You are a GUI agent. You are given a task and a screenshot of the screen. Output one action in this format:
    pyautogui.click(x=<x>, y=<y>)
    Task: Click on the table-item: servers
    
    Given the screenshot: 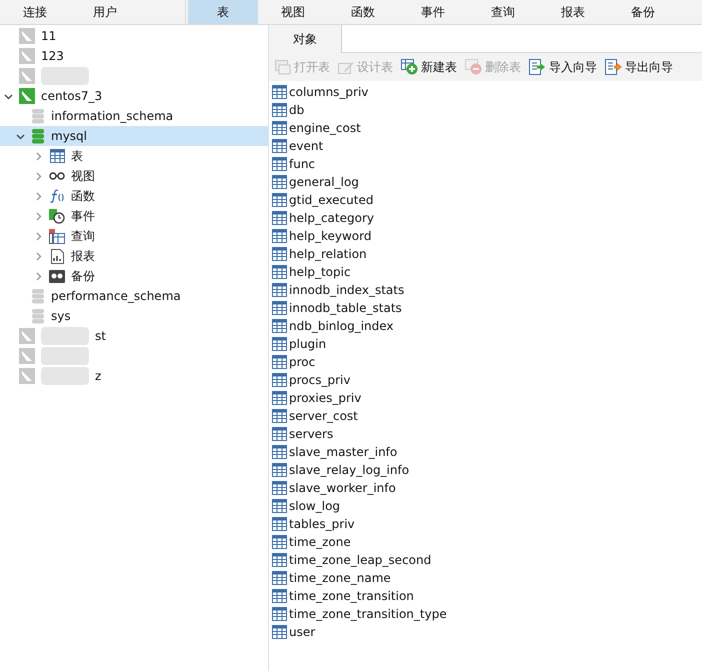 What is the action you would take?
    pyautogui.click(x=311, y=434)
    